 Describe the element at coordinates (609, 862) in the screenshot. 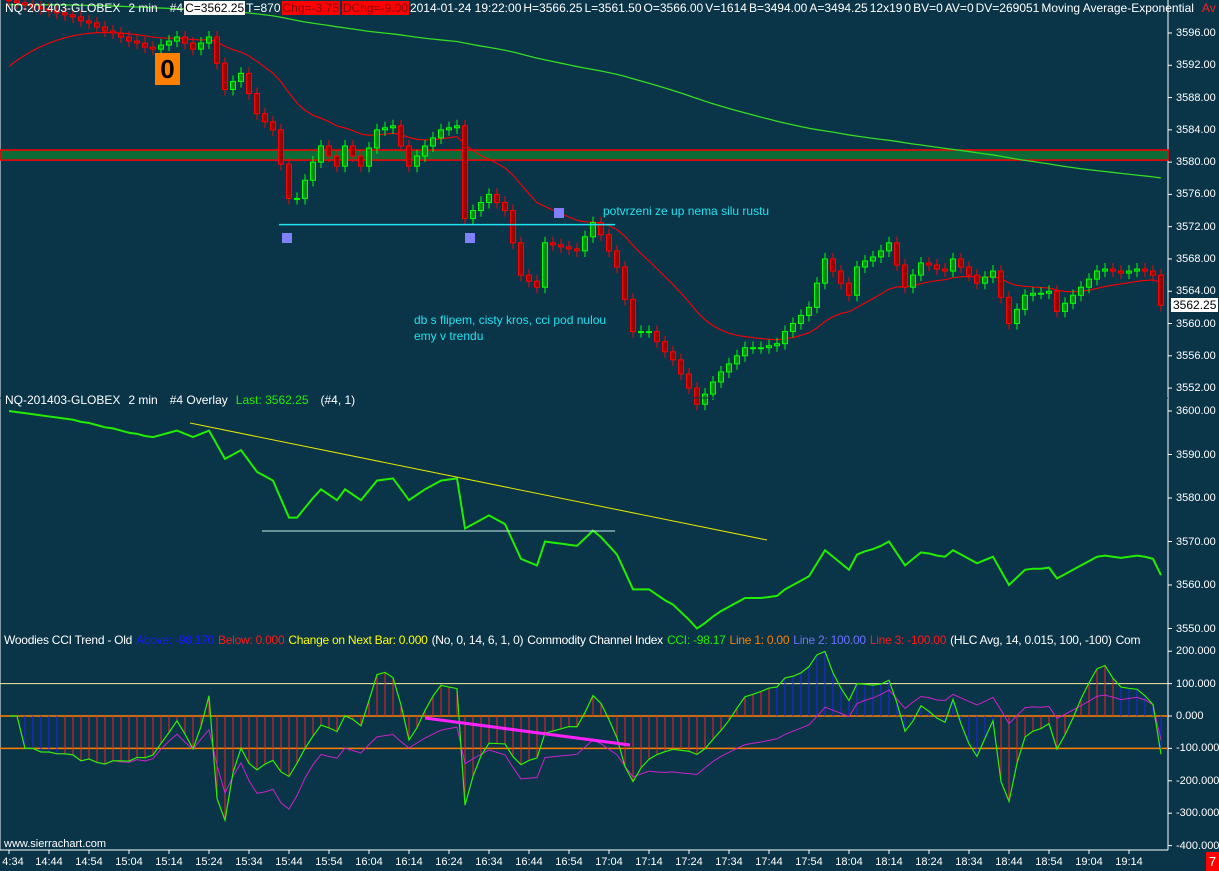

I see `time-tick-label: 17:04` at that location.